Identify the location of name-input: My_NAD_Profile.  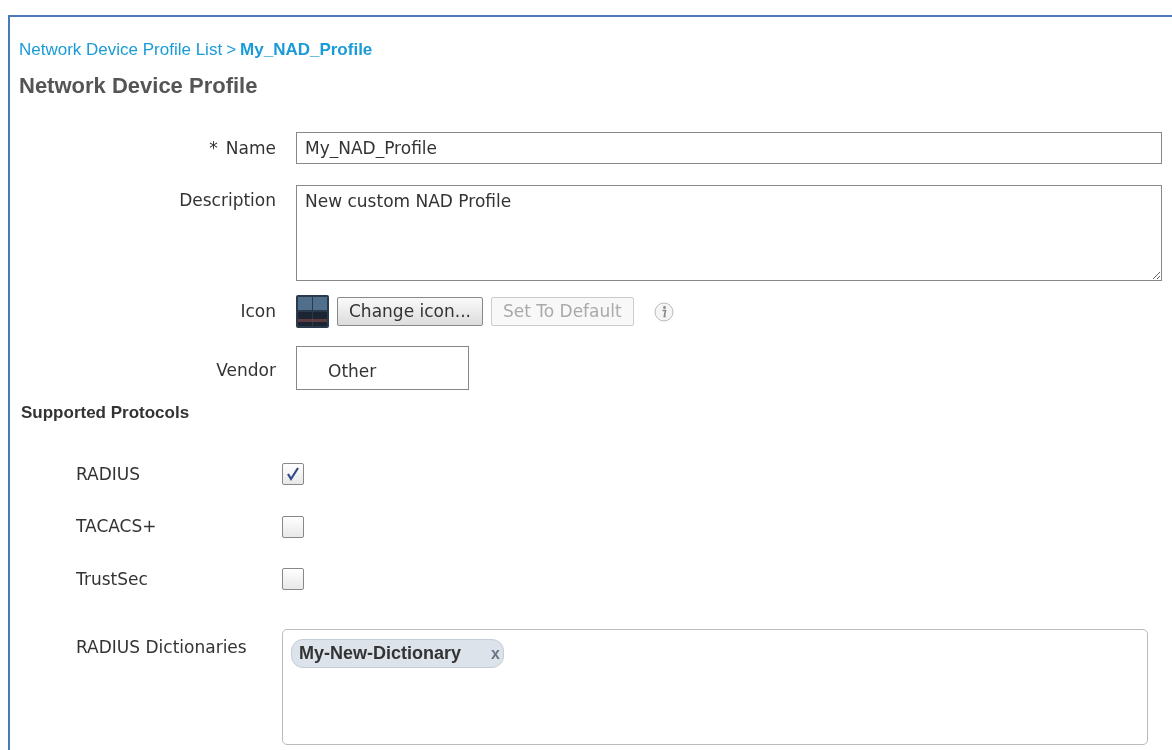
(729, 148).